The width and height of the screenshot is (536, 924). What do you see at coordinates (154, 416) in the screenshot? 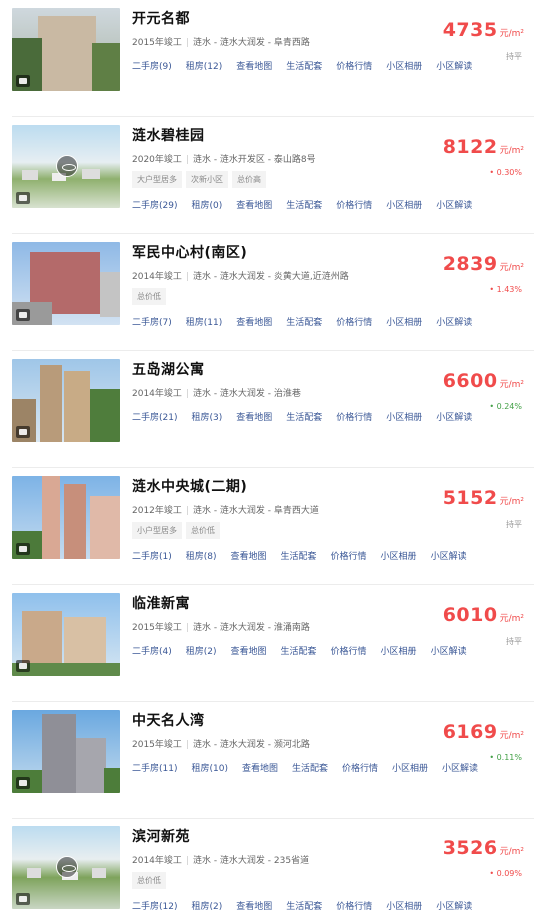
I see `secondhand-link: 二手房(21)` at bounding box center [154, 416].